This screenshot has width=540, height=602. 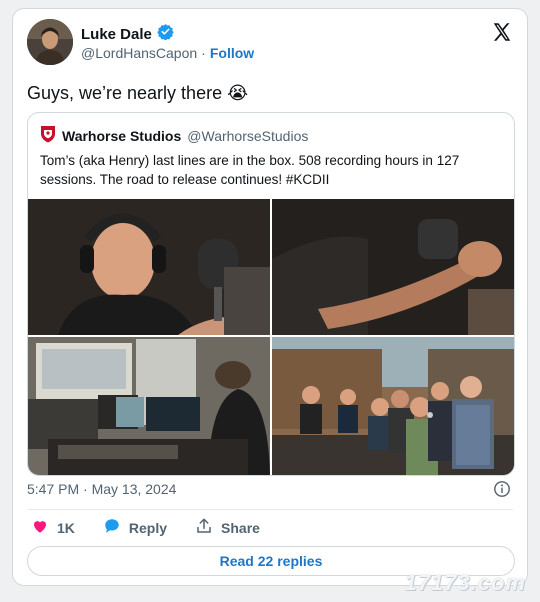 I want to click on tweet-text: Guys, we’re nearly there 😭, so click(x=137, y=93).